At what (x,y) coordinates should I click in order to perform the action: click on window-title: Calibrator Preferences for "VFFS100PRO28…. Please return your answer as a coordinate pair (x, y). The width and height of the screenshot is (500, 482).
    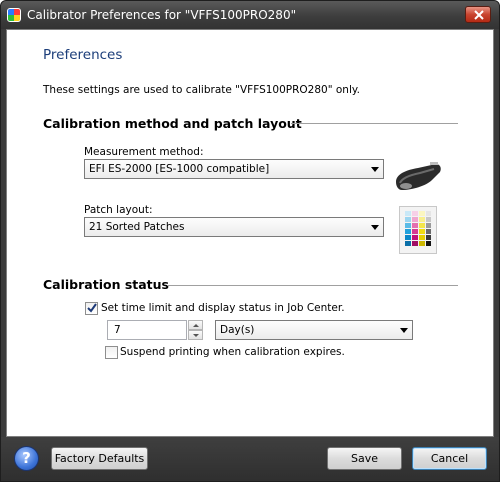
    Looking at the image, I should click on (162, 15).